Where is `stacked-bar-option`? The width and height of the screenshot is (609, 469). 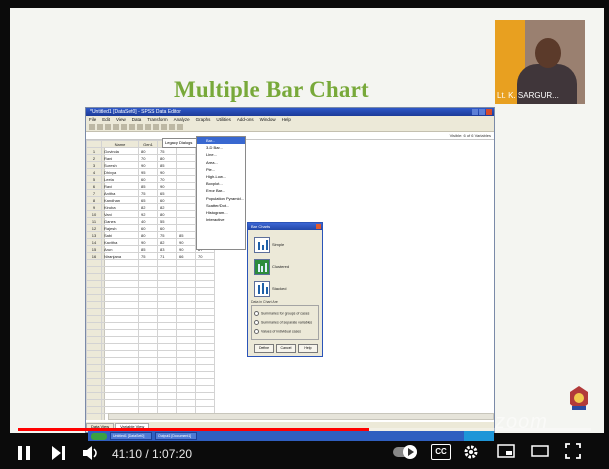 stacked-bar-option is located at coordinates (262, 289).